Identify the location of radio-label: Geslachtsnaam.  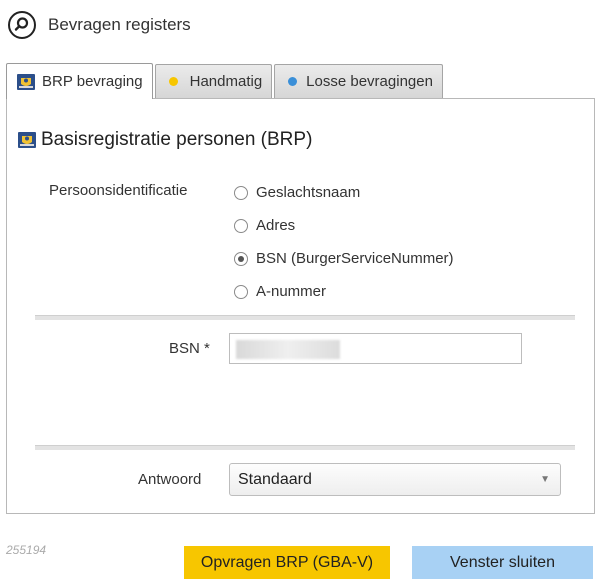
(308, 192).